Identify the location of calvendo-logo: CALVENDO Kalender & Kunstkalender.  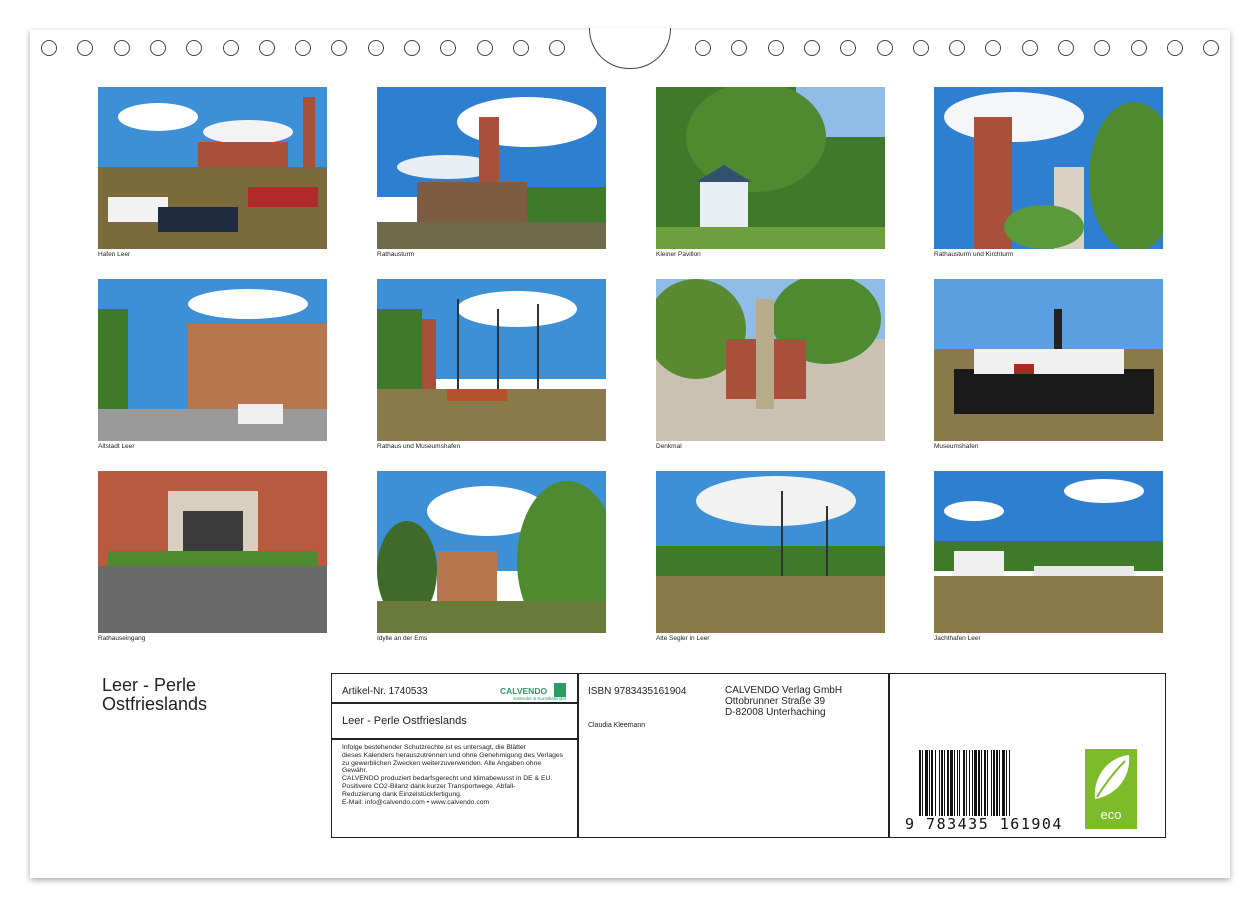
(533, 691).